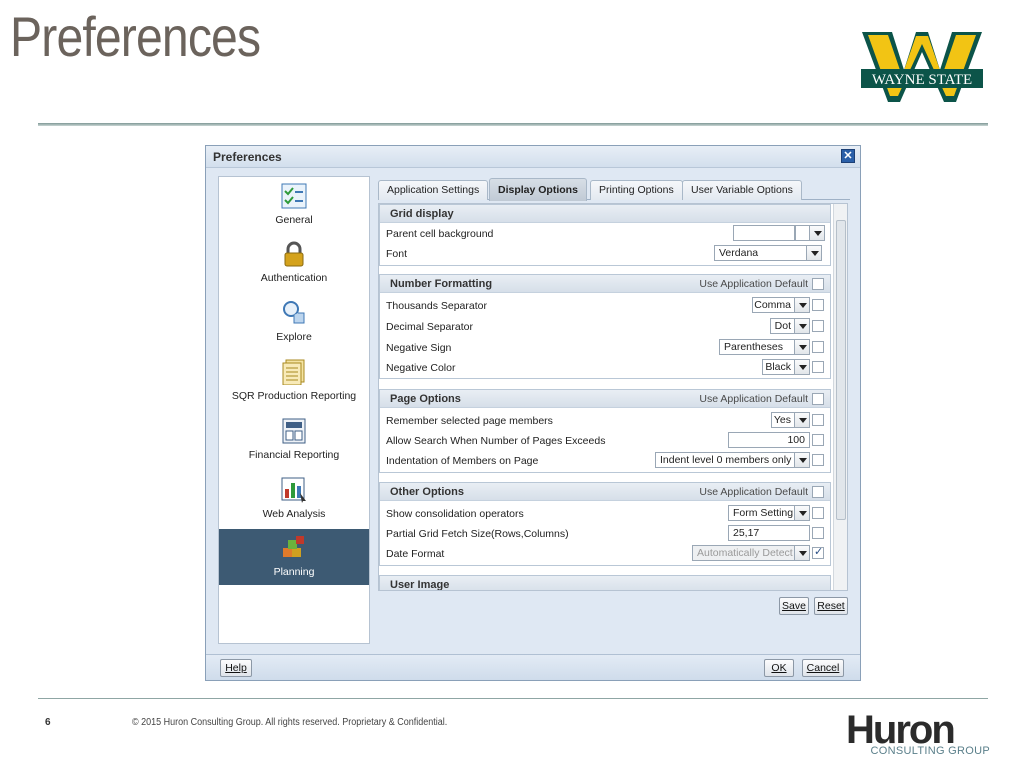  What do you see at coordinates (427, 492) in the screenshot?
I see `group-title: Other Options` at bounding box center [427, 492].